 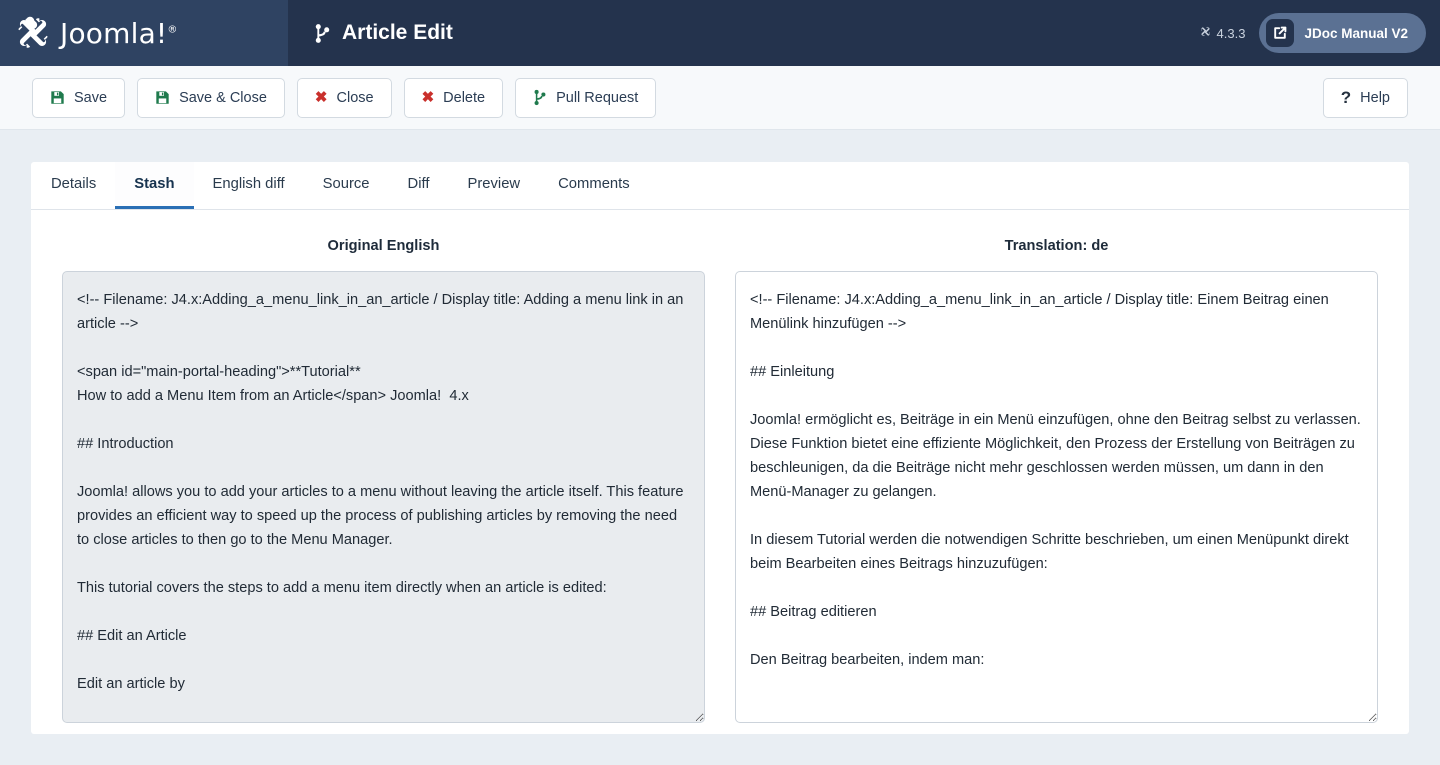 I want to click on tab-source: Source, so click(x=346, y=185).